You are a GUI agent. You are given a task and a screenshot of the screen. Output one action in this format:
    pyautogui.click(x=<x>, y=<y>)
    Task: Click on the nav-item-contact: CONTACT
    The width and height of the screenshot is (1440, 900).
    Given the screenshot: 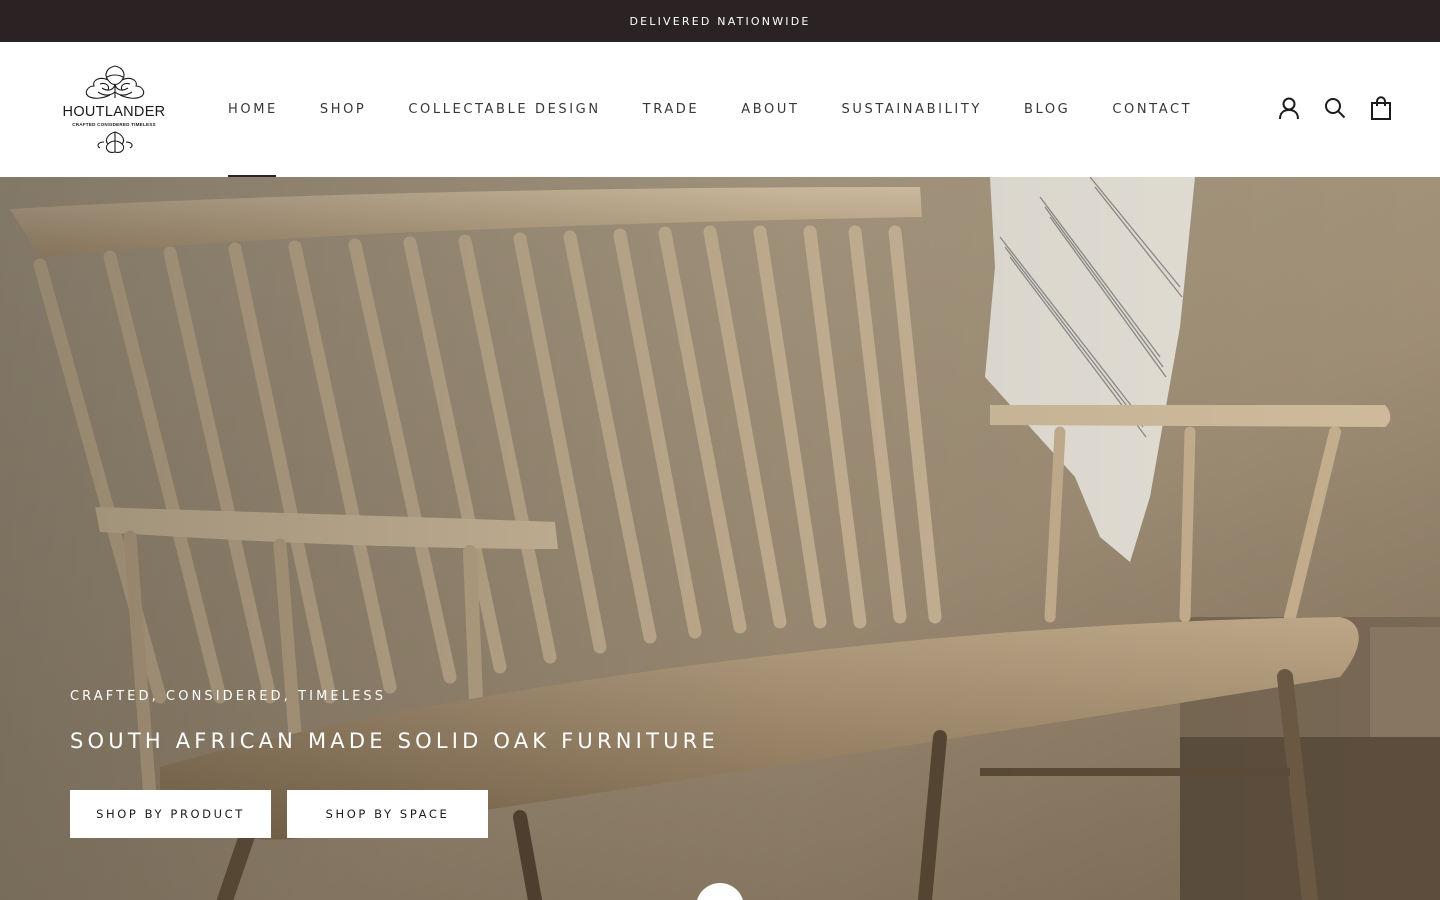 What is the action you would take?
    pyautogui.click(x=1152, y=109)
    